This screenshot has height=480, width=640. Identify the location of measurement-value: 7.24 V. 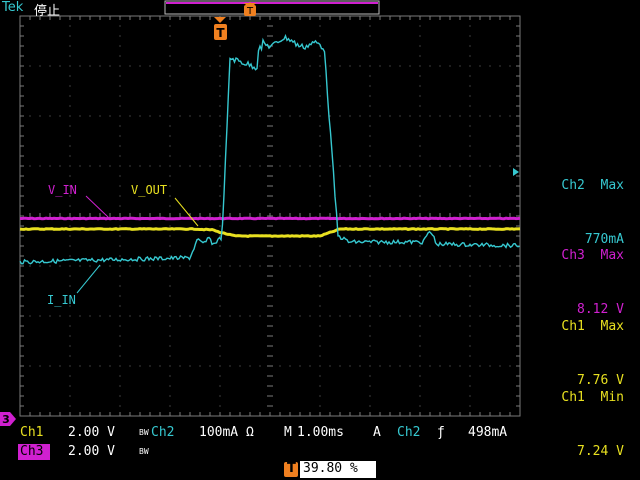
(600, 451).